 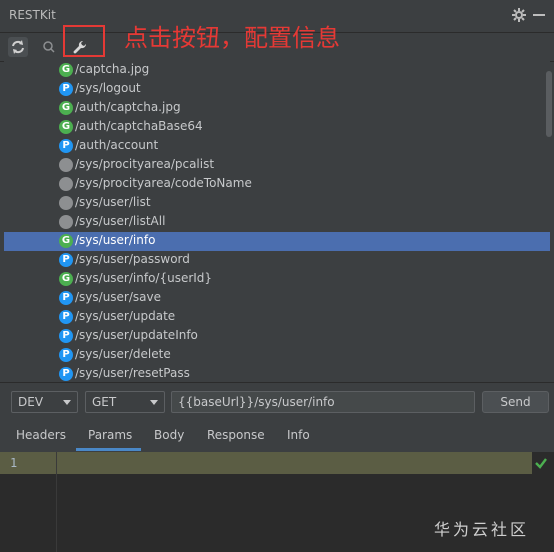 I want to click on endpoint-path: /sys/user/info, so click(x=115, y=240).